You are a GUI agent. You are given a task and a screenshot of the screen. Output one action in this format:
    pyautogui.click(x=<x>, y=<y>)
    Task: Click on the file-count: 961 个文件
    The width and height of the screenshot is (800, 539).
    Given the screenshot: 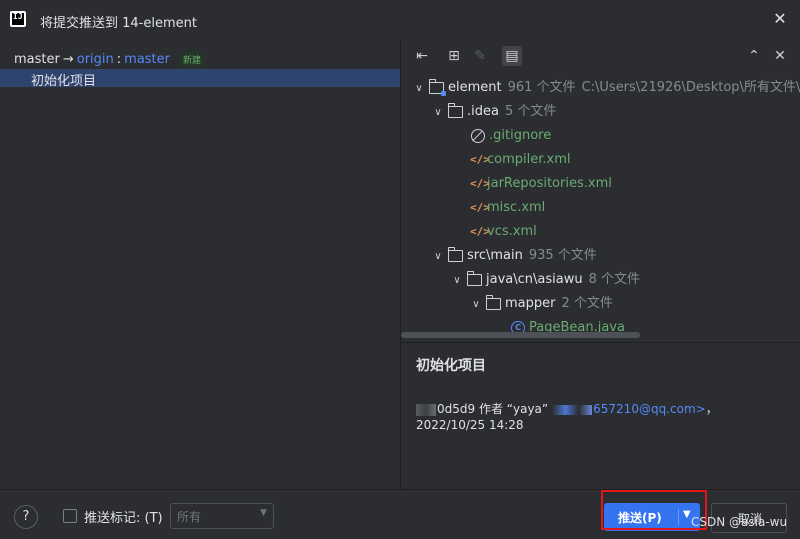 What is the action you would take?
    pyautogui.click(x=541, y=87)
    